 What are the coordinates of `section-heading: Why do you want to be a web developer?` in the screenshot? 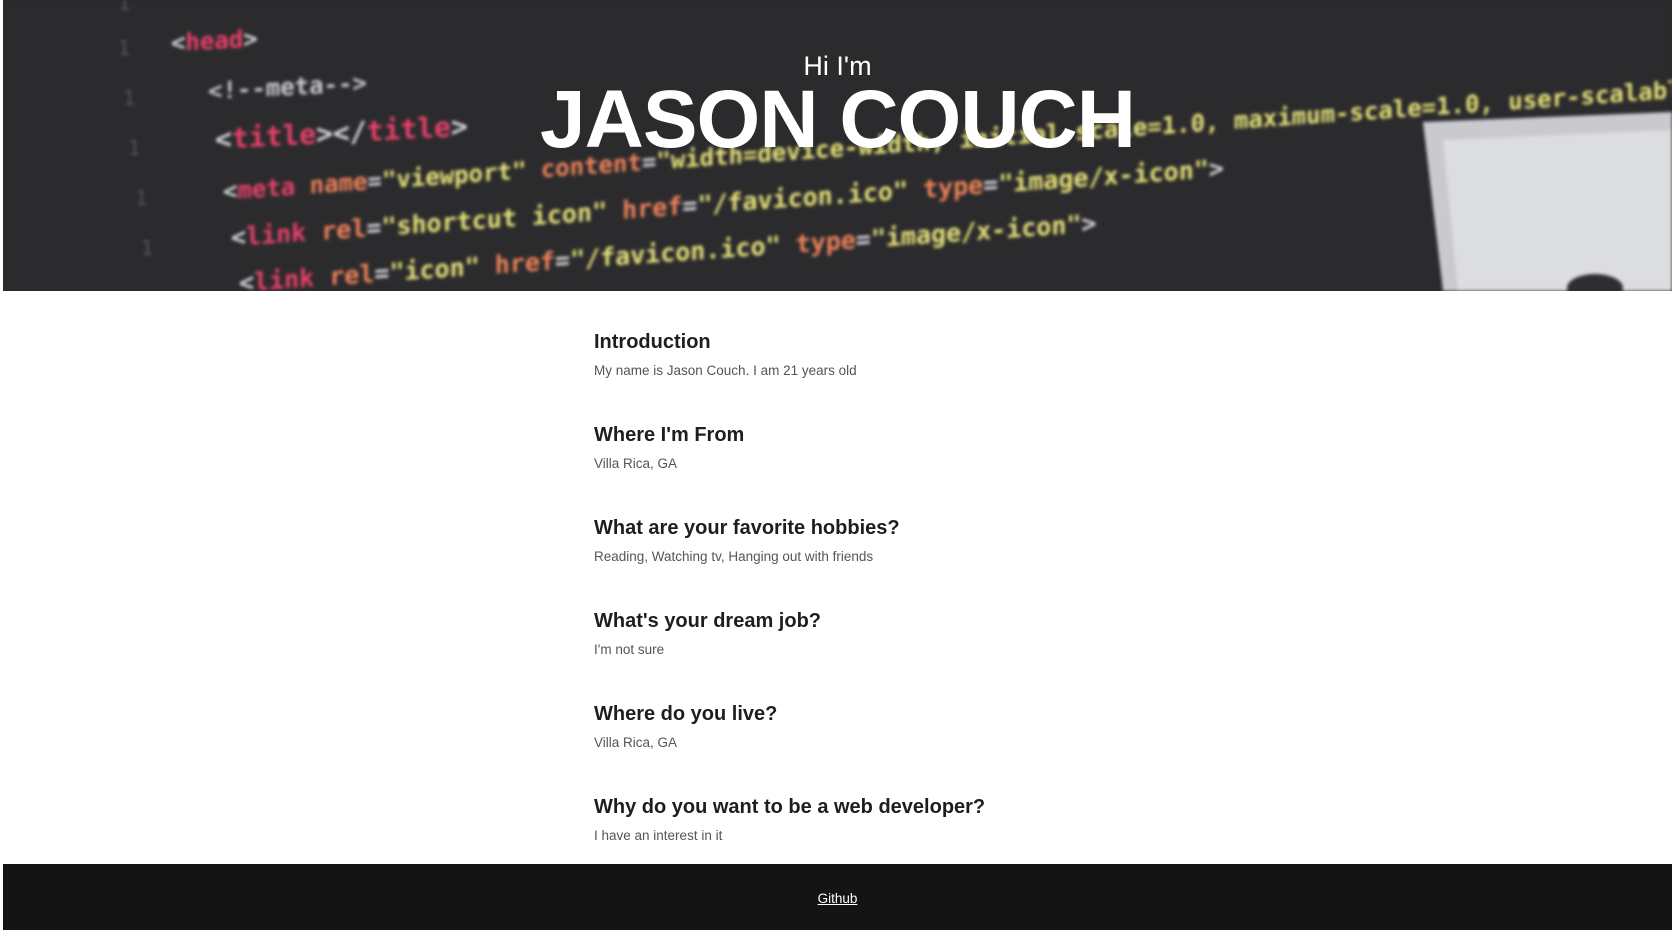 It's located at (790, 807).